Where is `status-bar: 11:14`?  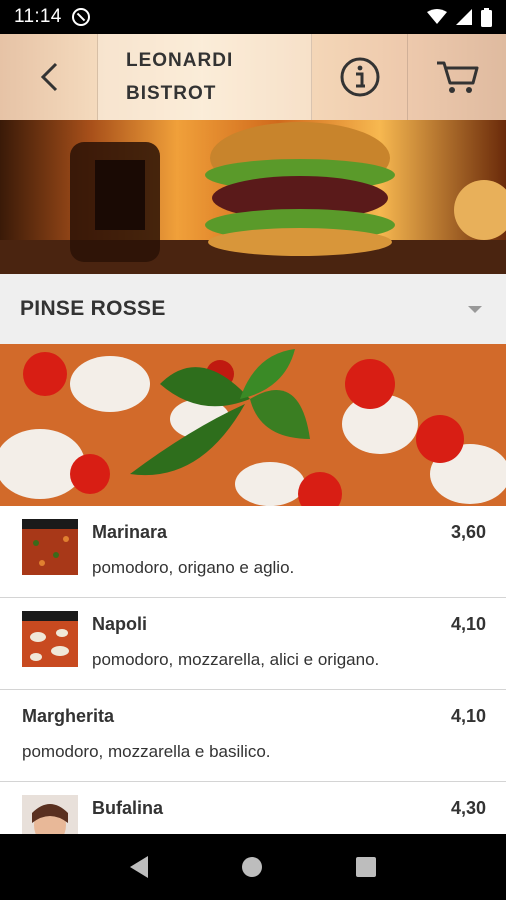 status-bar: 11:14 is located at coordinates (253, 17).